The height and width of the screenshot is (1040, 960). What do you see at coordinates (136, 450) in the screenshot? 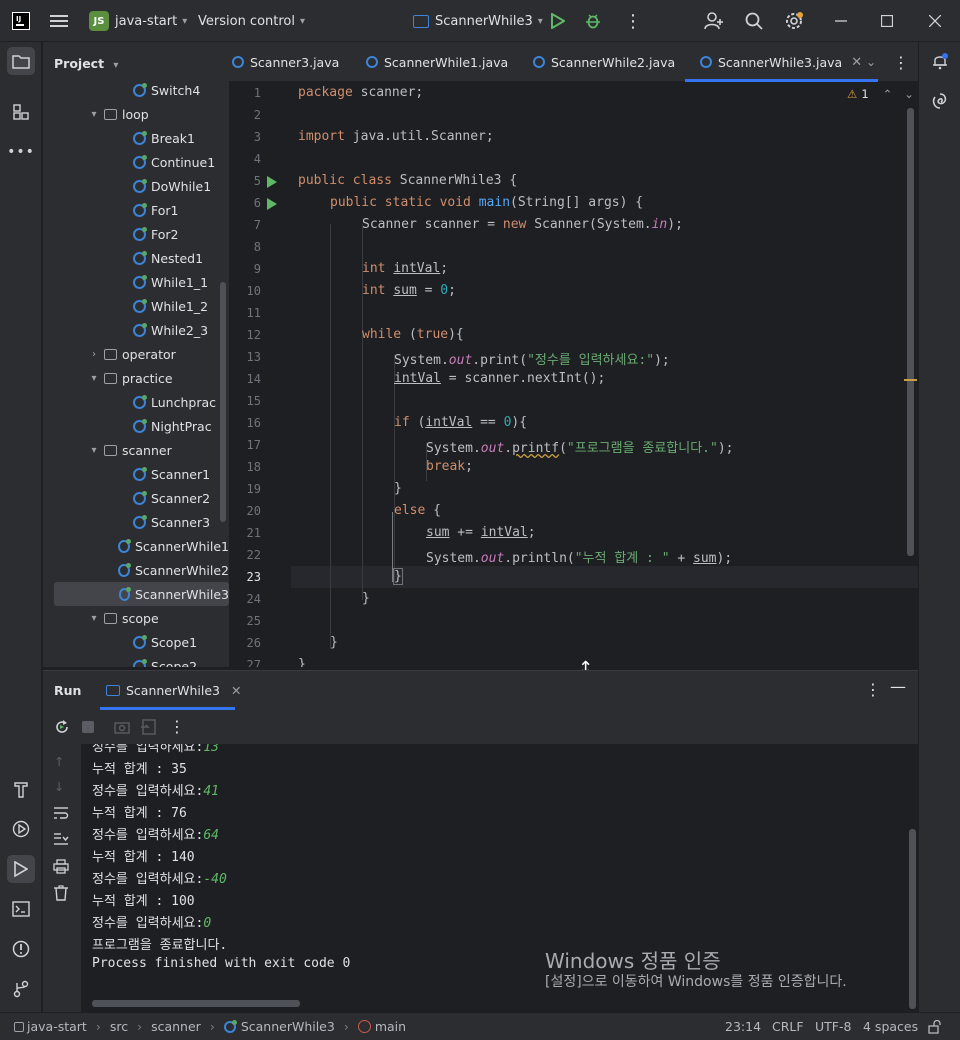
I see `tree-package-scanner: ▾ scanner` at bounding box center [136, 450].